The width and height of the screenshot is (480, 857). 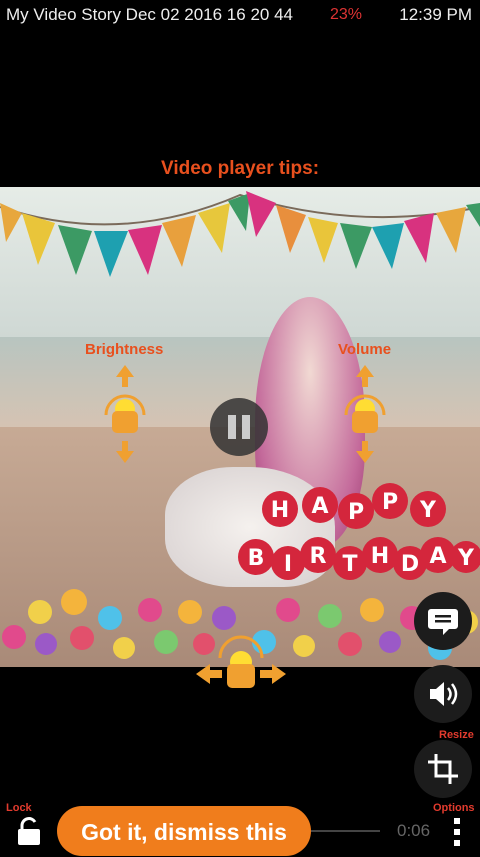 What do you see at coordinates (345, 831) in the screenshot?
I see `seek-bar` at bounding box center [345, 831].